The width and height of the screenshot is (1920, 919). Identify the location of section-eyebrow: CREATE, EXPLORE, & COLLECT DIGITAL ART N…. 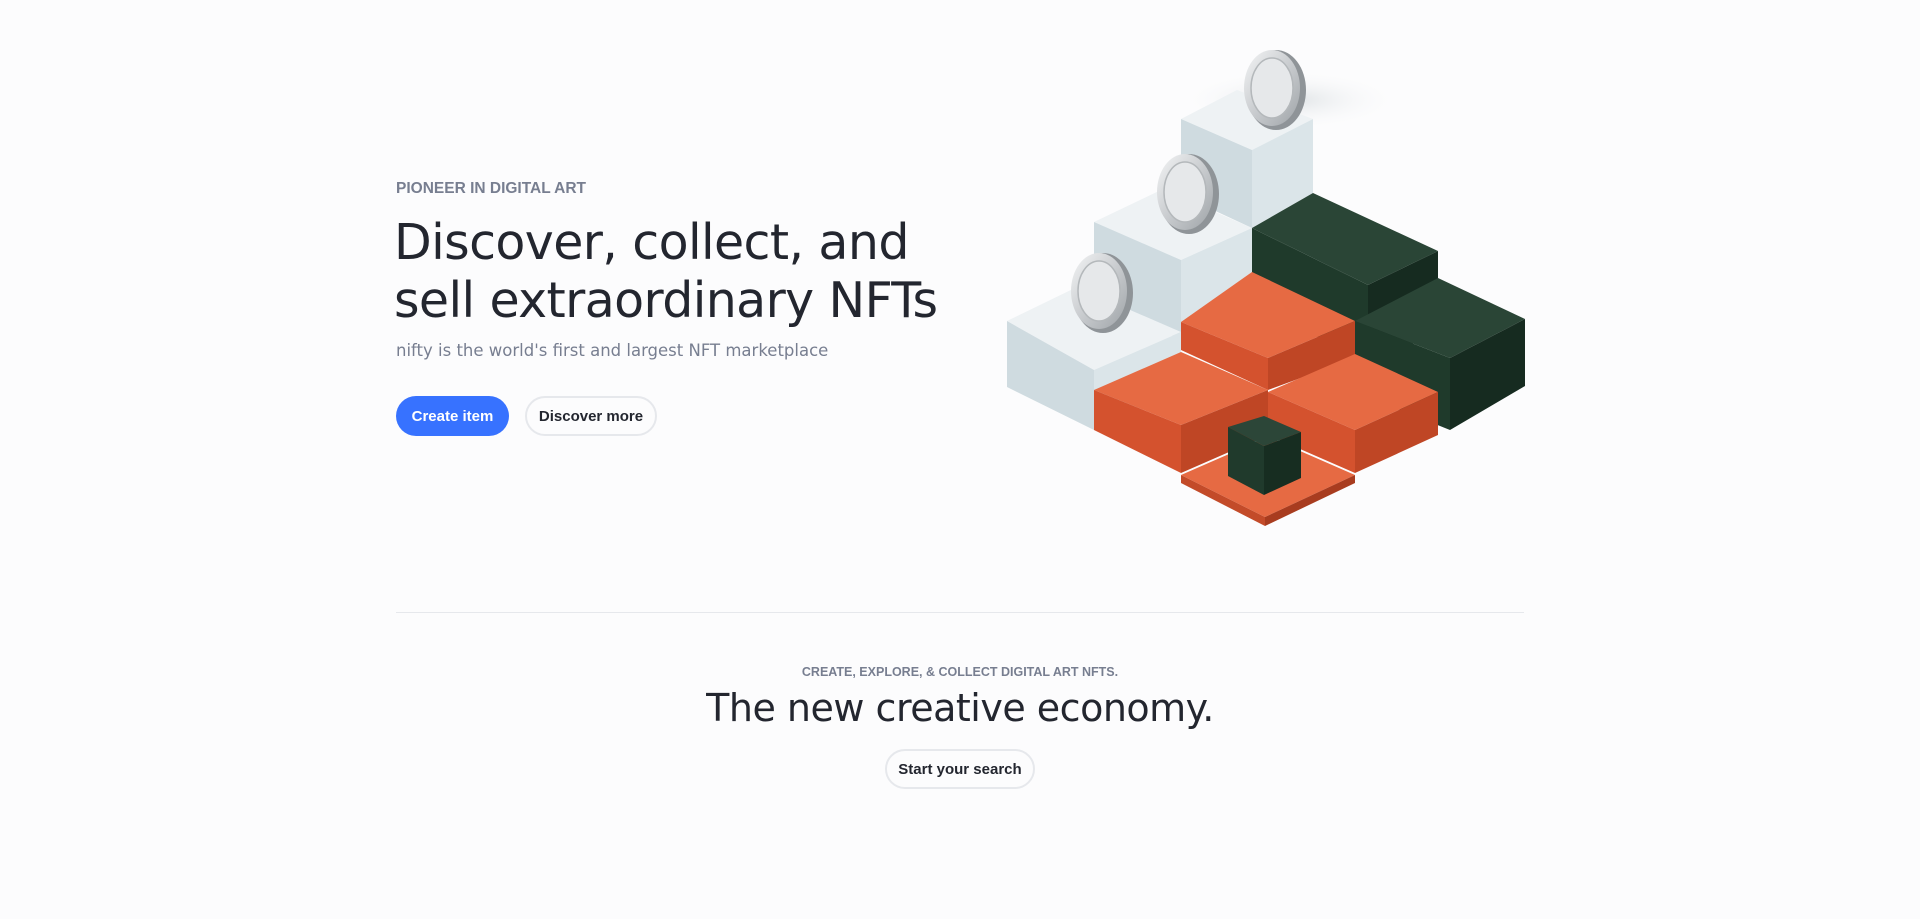
(960, 672).